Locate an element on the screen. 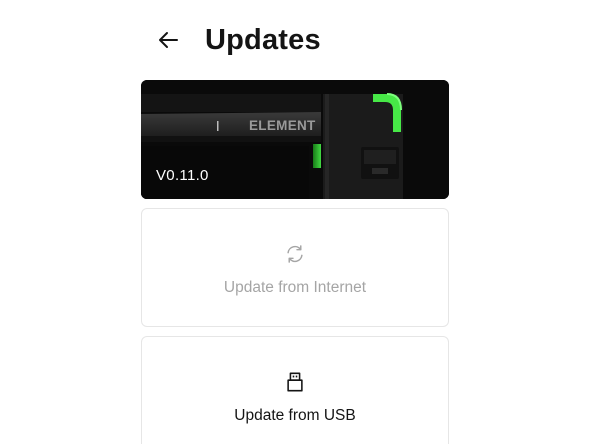  refresh-icon is located at coordinates (295, 254).